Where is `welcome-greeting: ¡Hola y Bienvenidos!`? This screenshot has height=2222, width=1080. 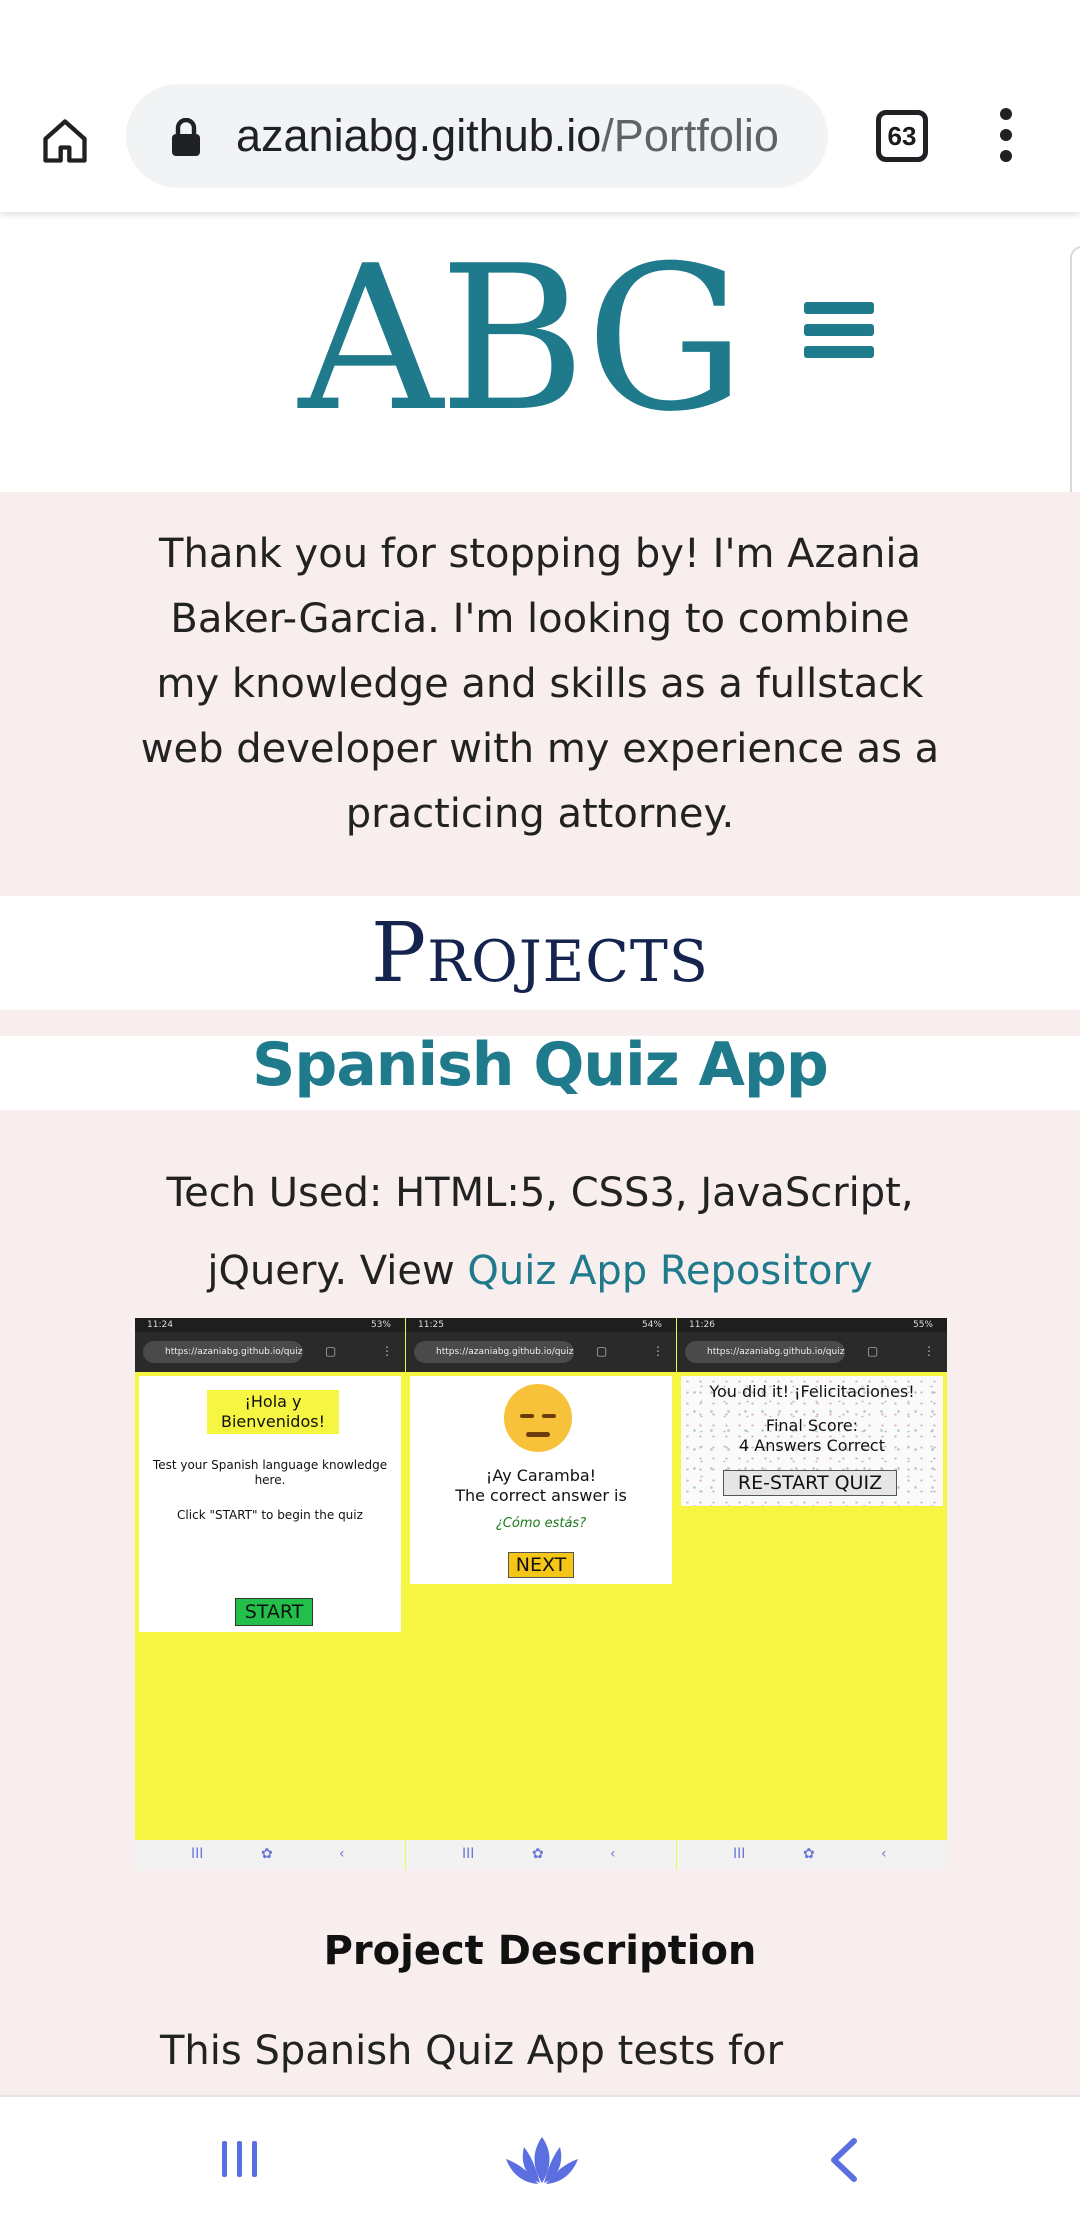
welcome-greeting: ¡Hola y Bienvenidos! is located at coordinates (273, 1412).